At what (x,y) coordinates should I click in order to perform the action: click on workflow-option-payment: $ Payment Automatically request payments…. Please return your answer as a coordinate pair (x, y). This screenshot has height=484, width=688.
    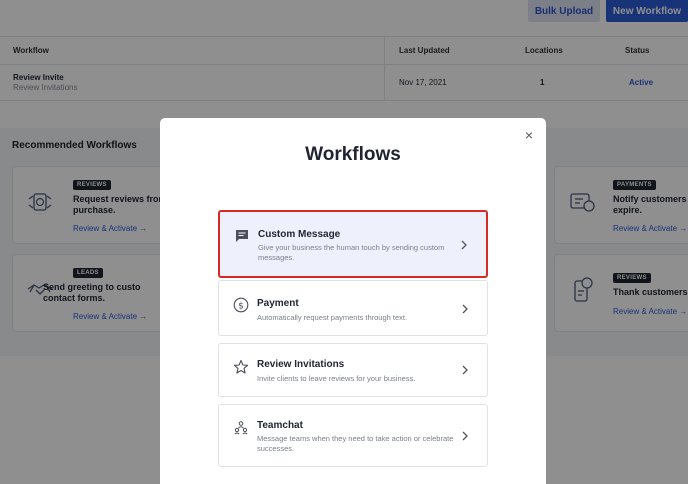
    Looking at the image, I should click on (353, 308).